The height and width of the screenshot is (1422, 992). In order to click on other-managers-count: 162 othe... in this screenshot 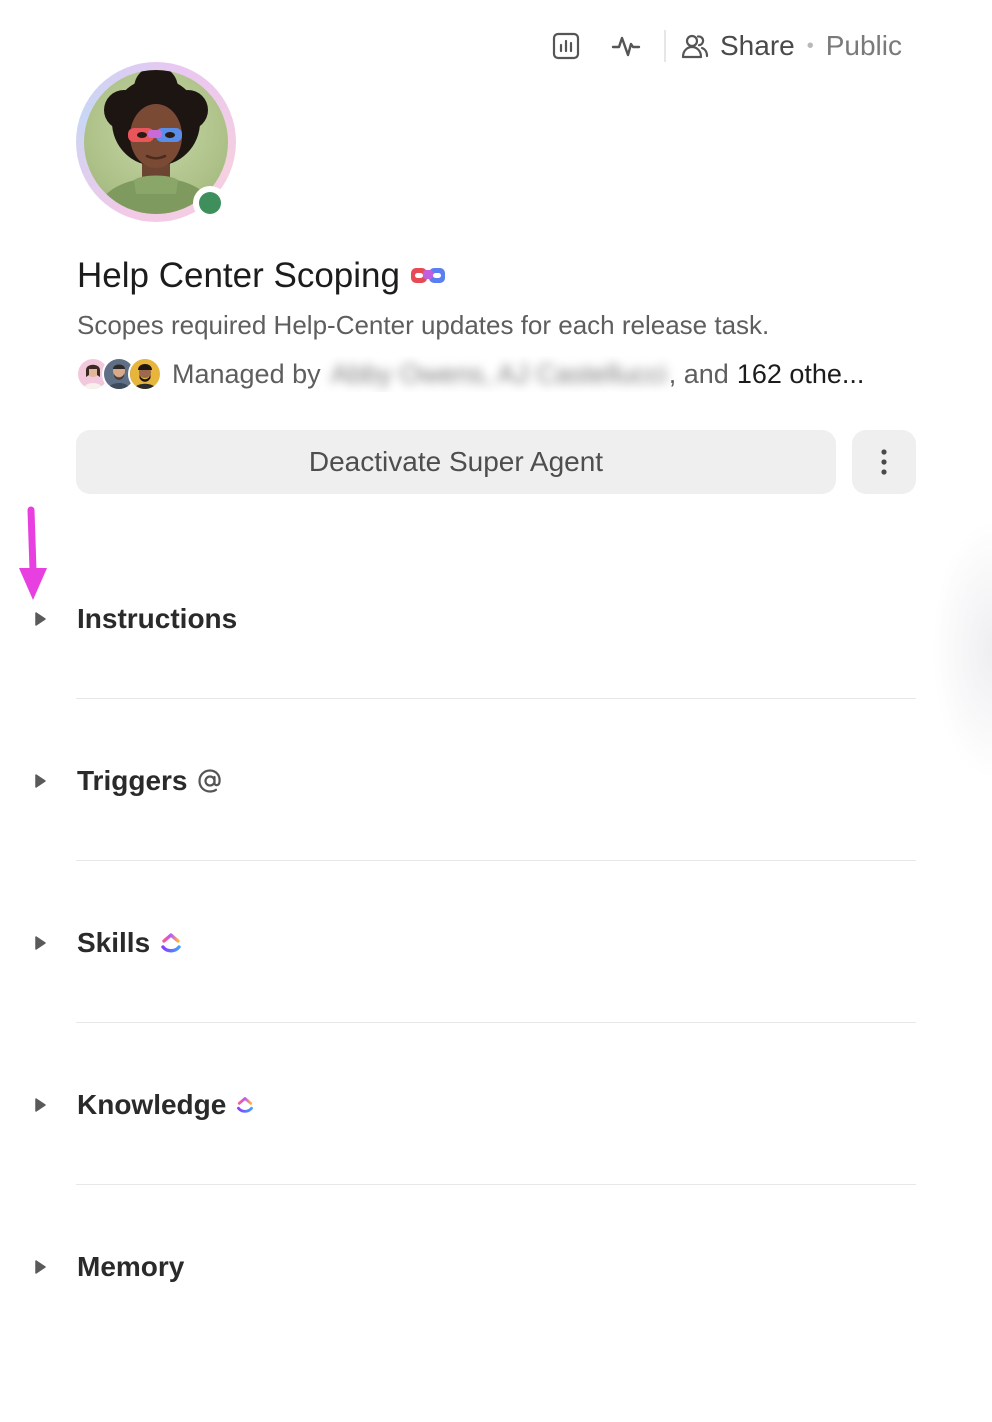, I will do `click(801, 374)`.